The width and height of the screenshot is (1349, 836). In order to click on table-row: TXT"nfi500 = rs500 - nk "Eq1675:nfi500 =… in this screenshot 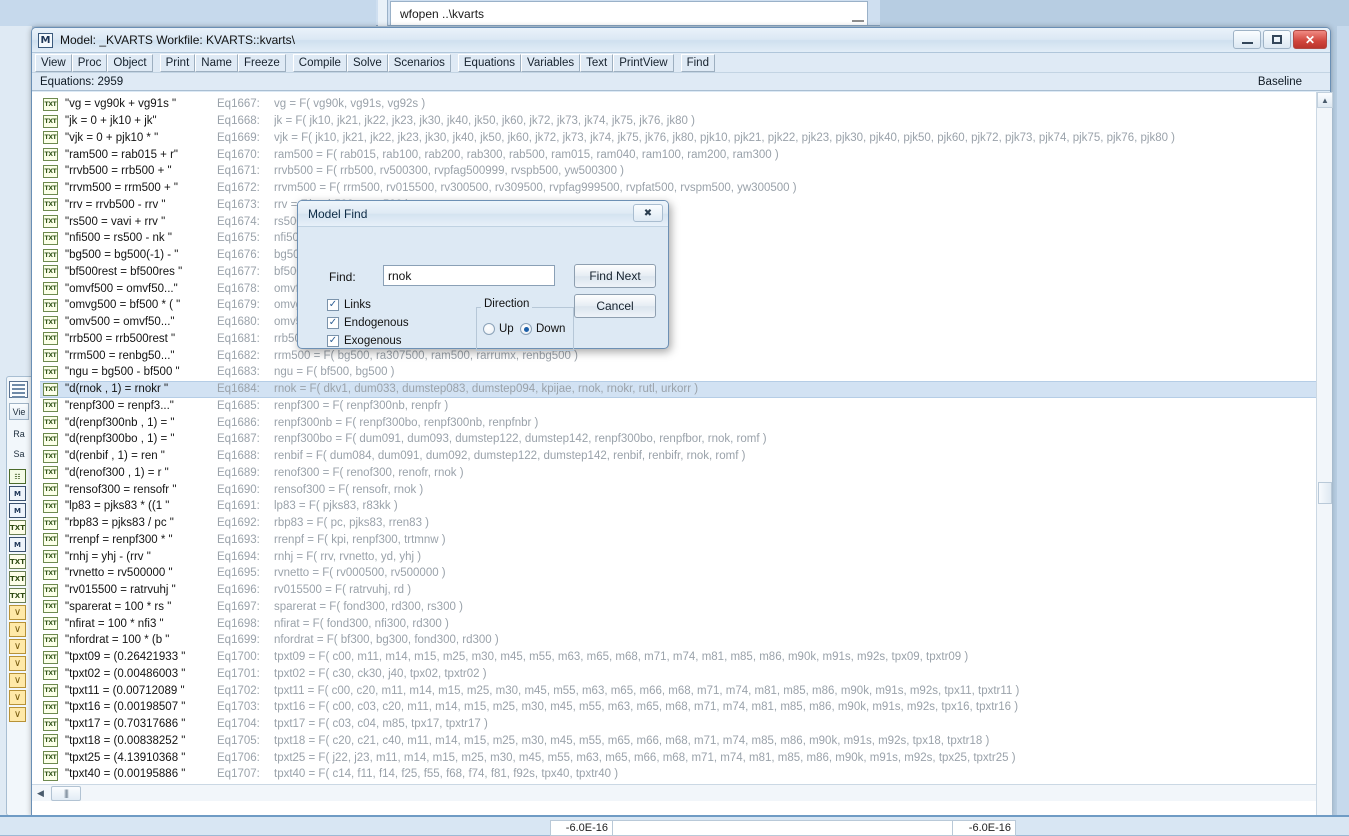, I will do `click(678, 238)`.